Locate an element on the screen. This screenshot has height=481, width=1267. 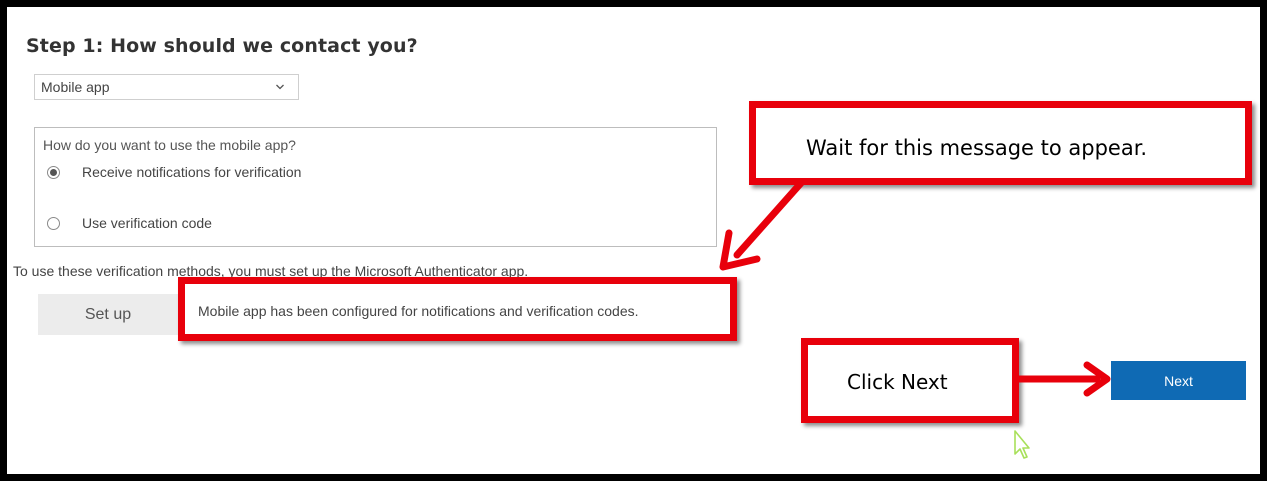
arrow-to-message is located at coordinates (762, 225).